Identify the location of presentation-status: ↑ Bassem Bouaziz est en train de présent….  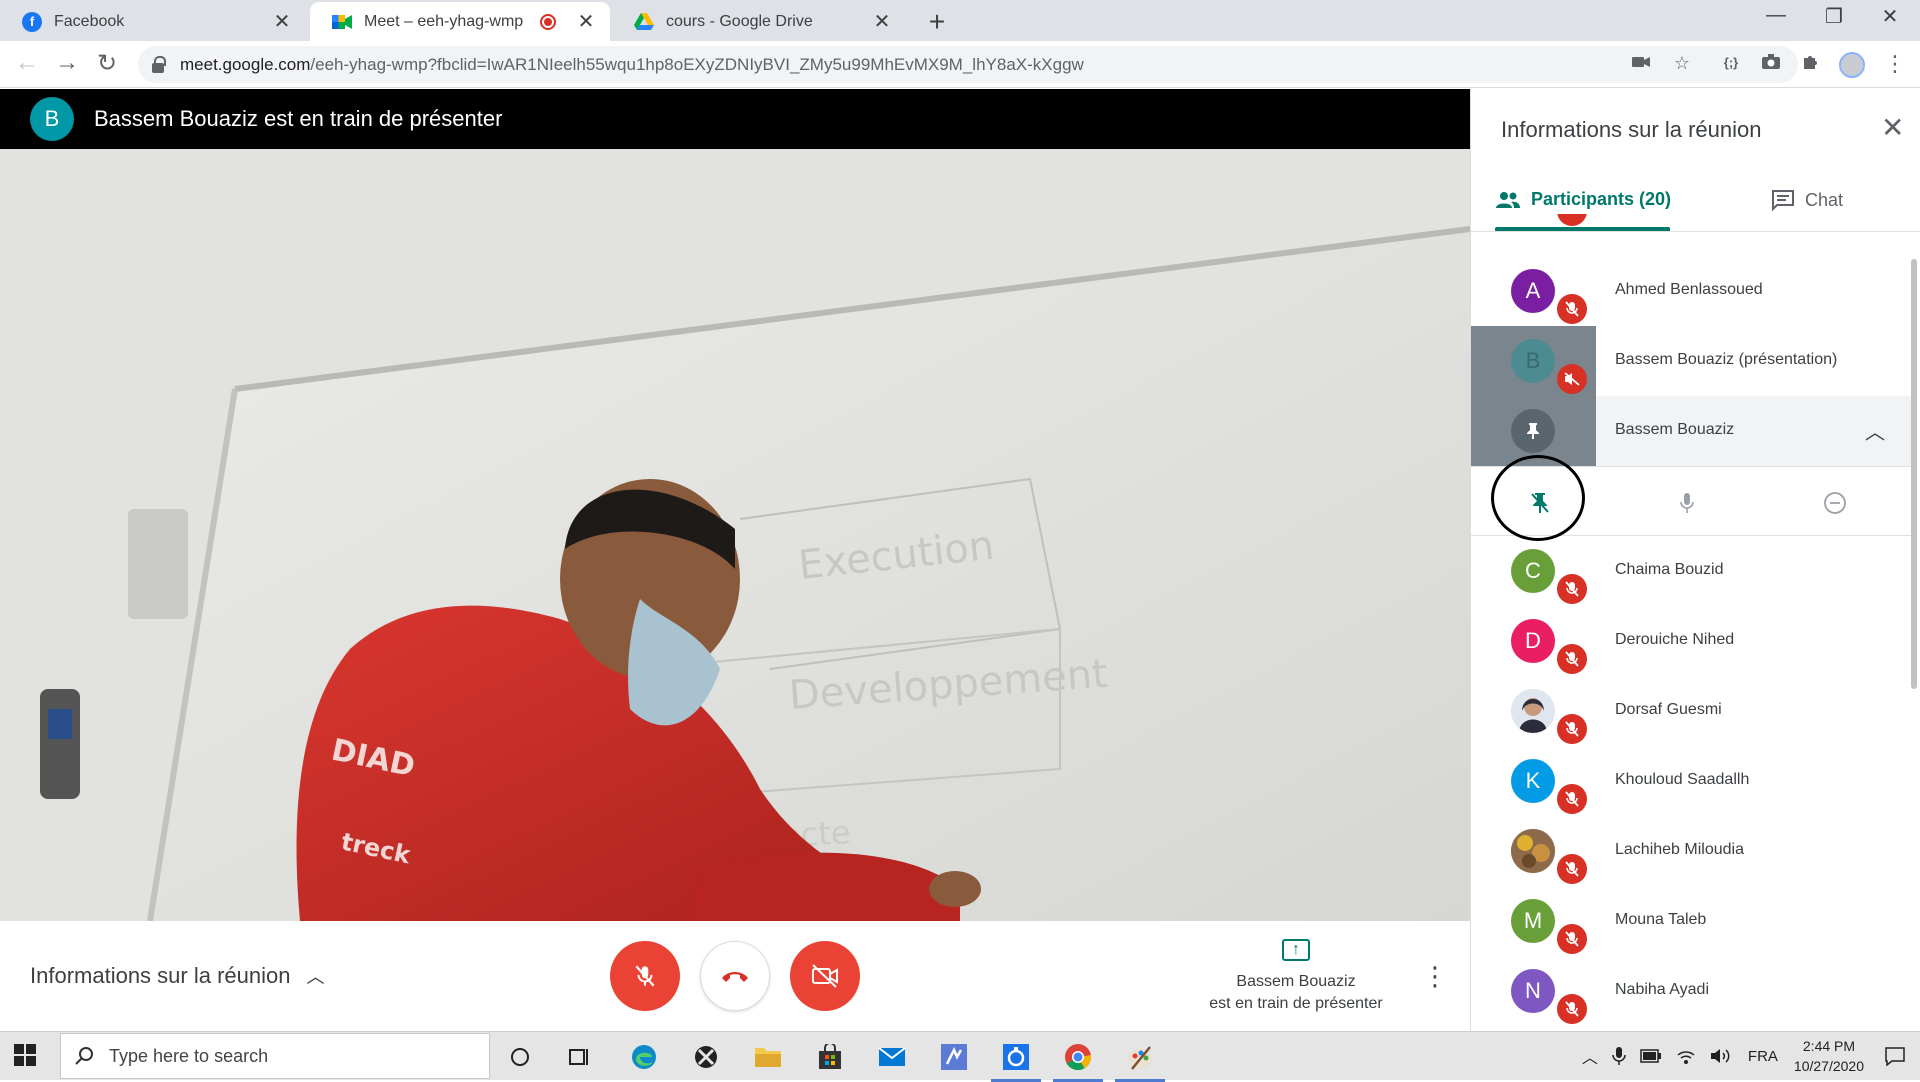
(1296, 977).